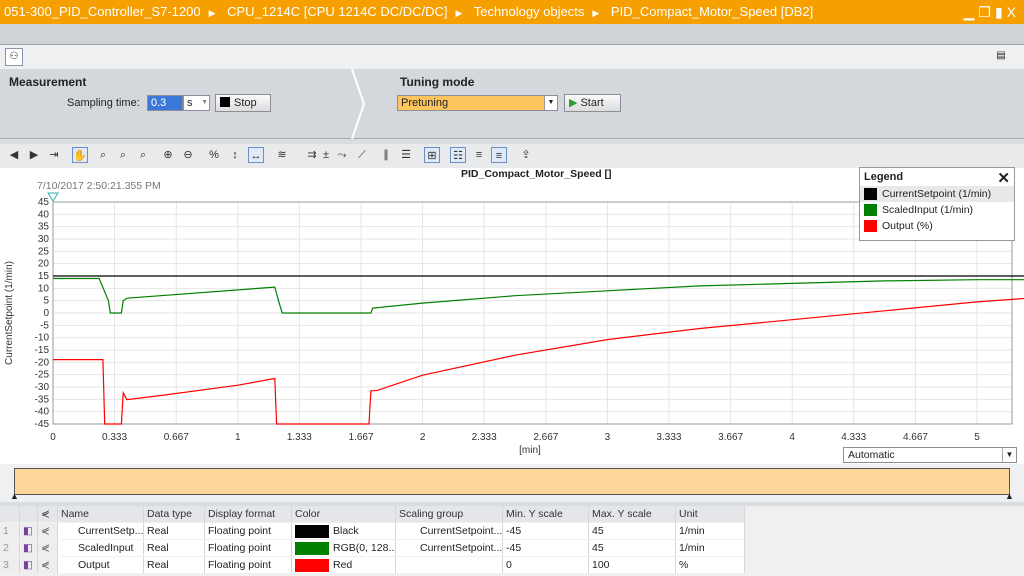  I want to click on time-axis-select: Automatic ▼, so click(930, 455).